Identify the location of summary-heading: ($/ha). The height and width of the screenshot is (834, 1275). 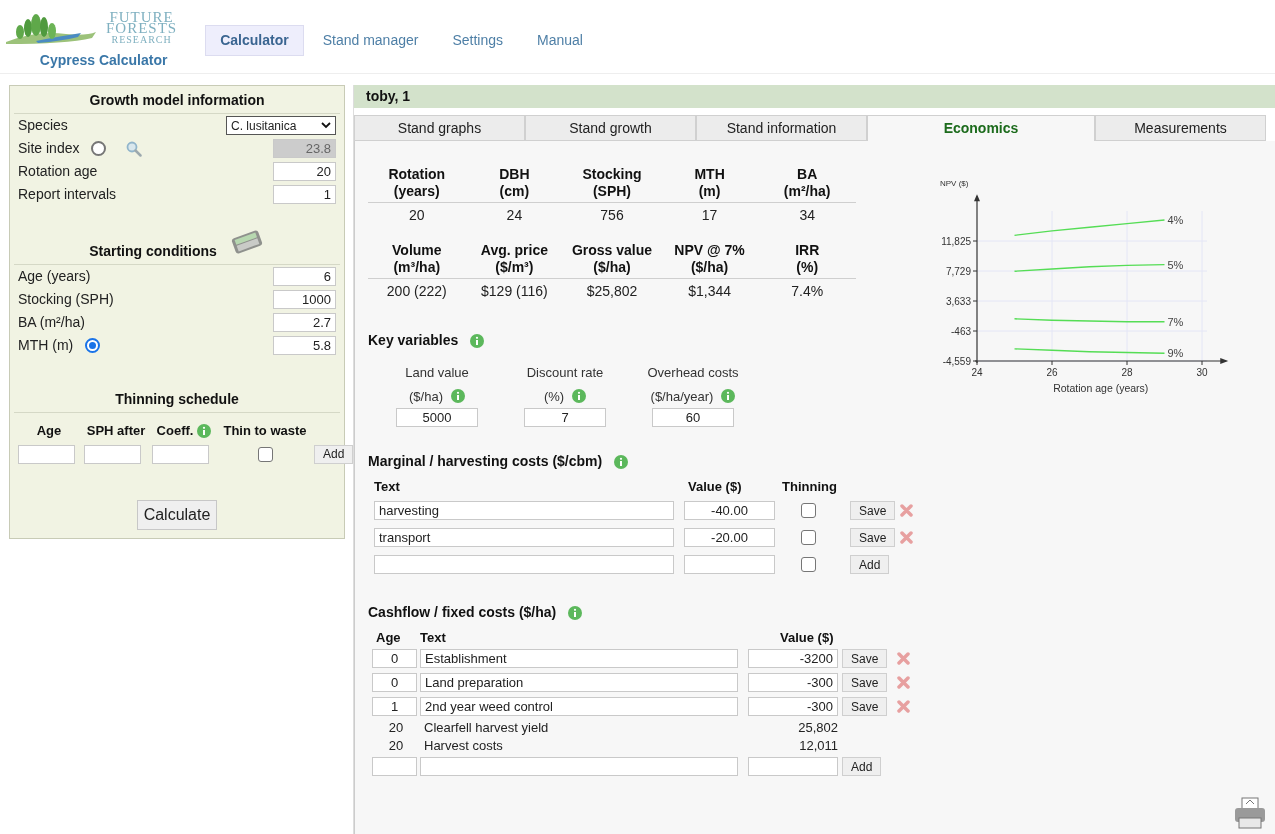
(612, 267).